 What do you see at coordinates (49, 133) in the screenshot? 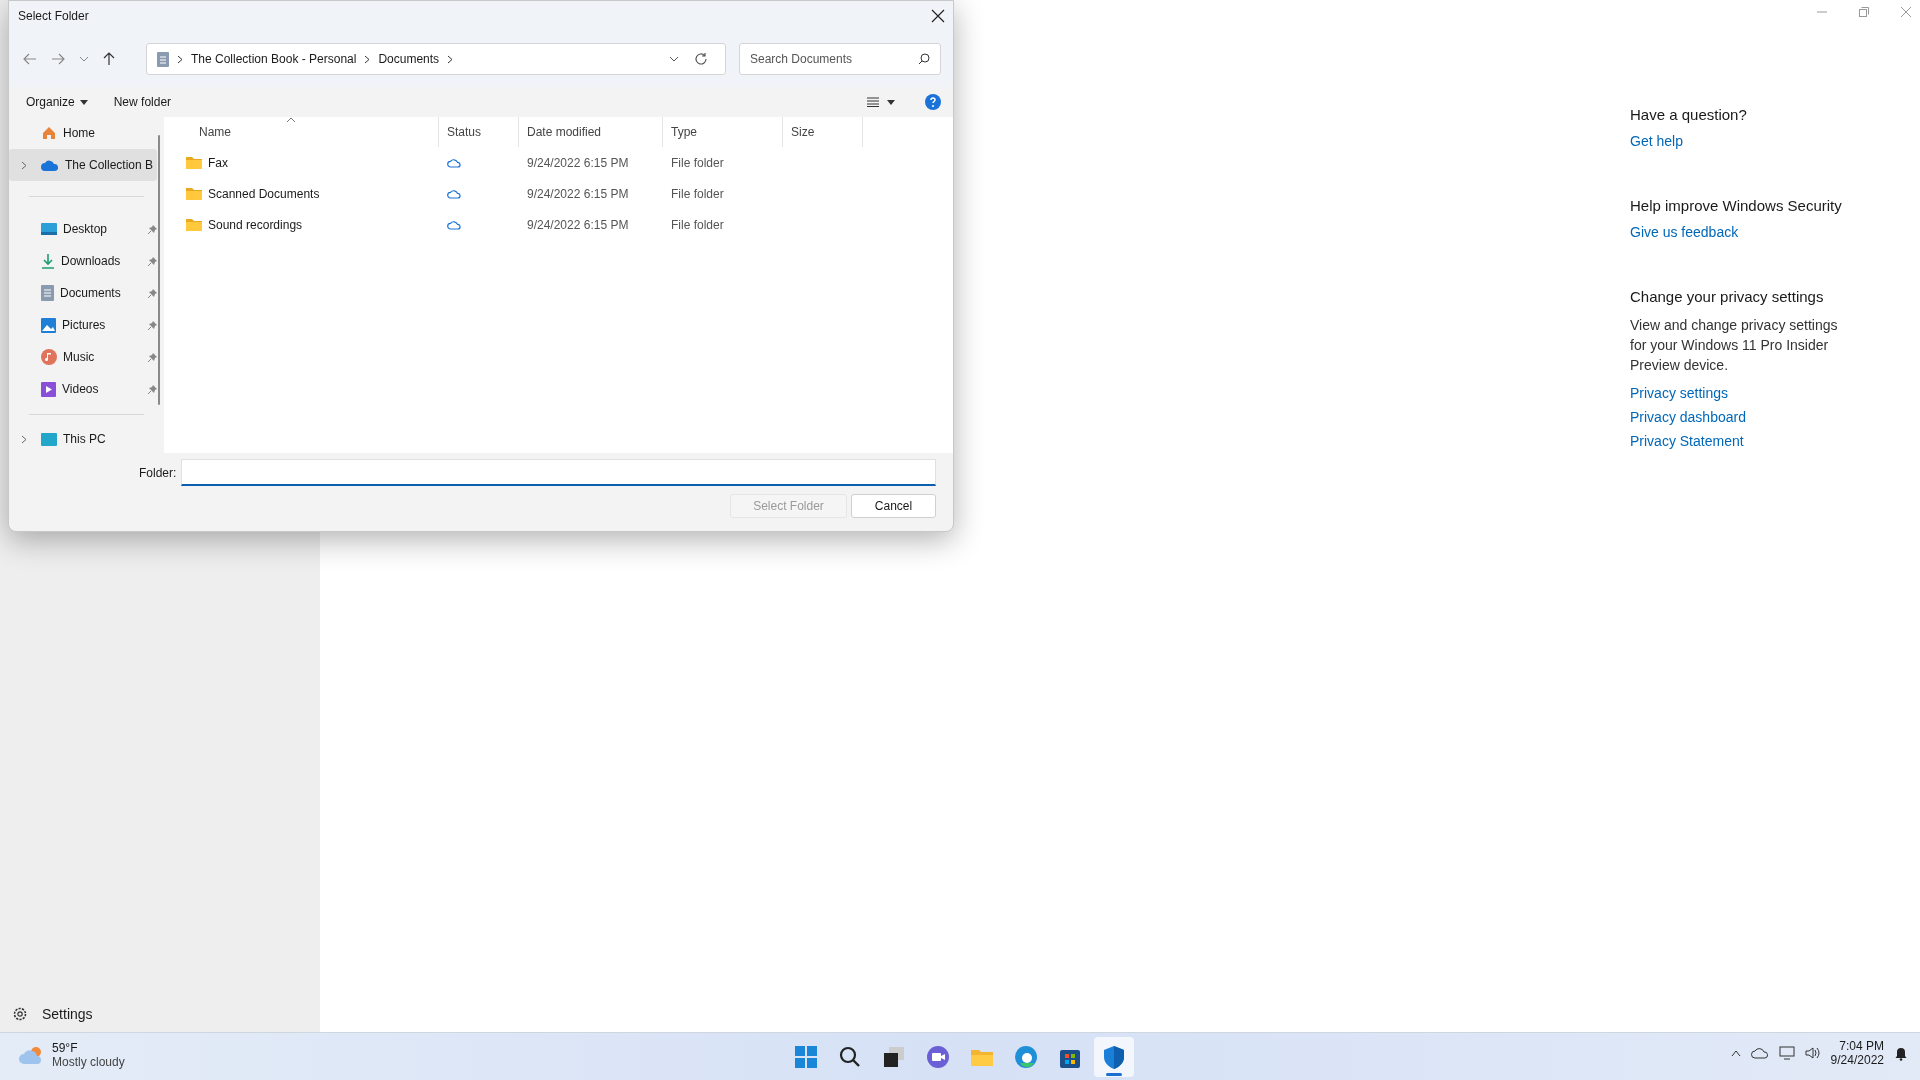
I see `home-icon` at bounding box center [49, 133].